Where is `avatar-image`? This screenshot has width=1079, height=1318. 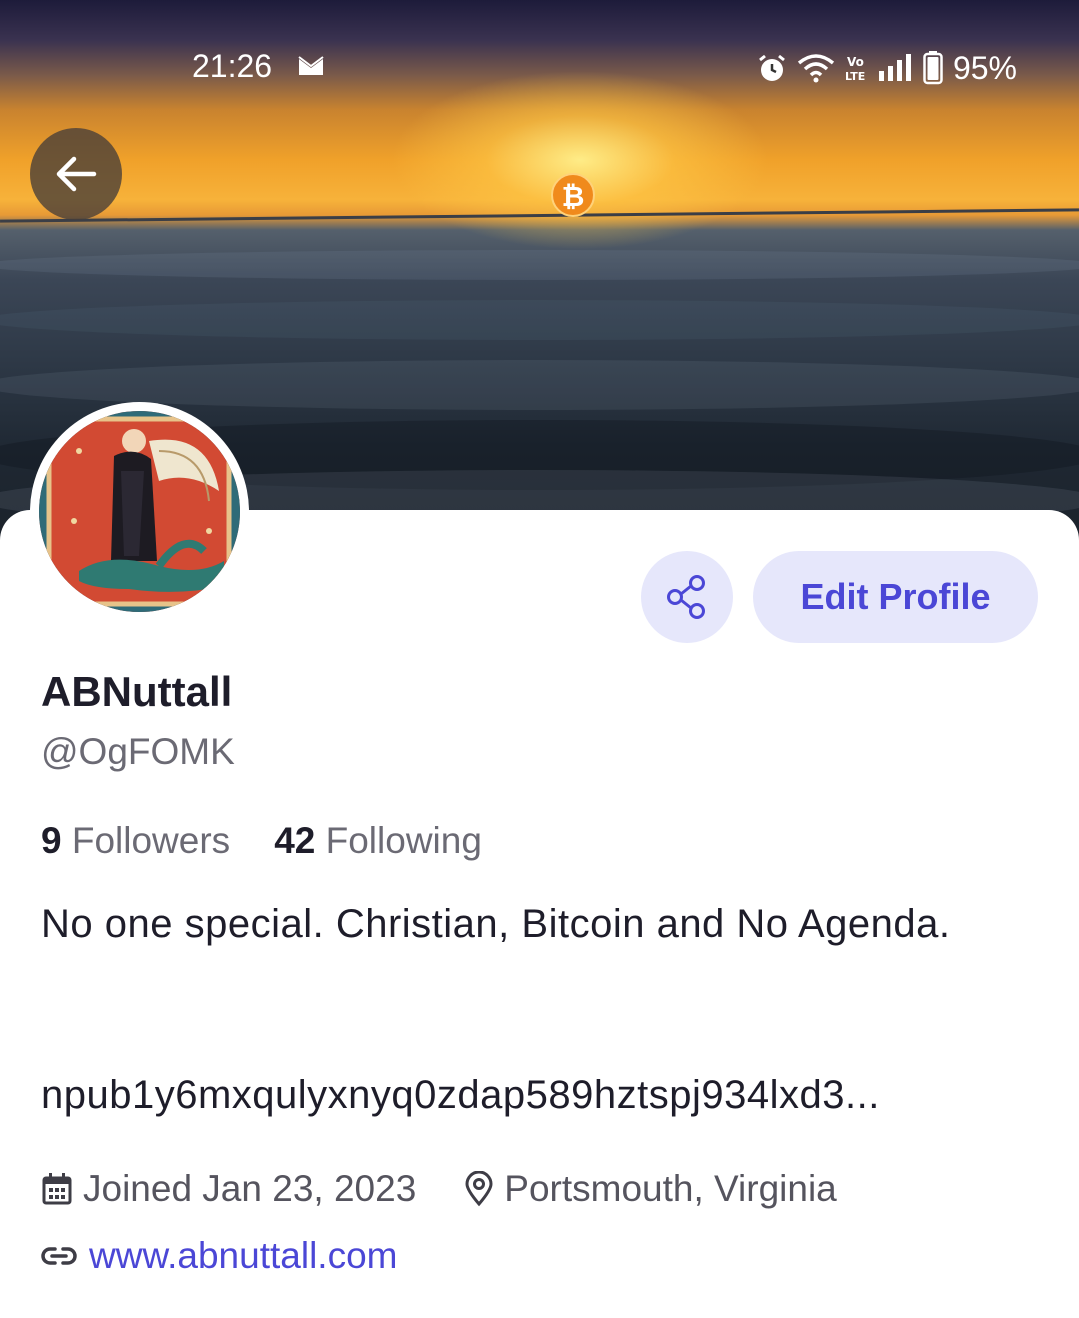
avatar-image is located at coordinates (139, 511).